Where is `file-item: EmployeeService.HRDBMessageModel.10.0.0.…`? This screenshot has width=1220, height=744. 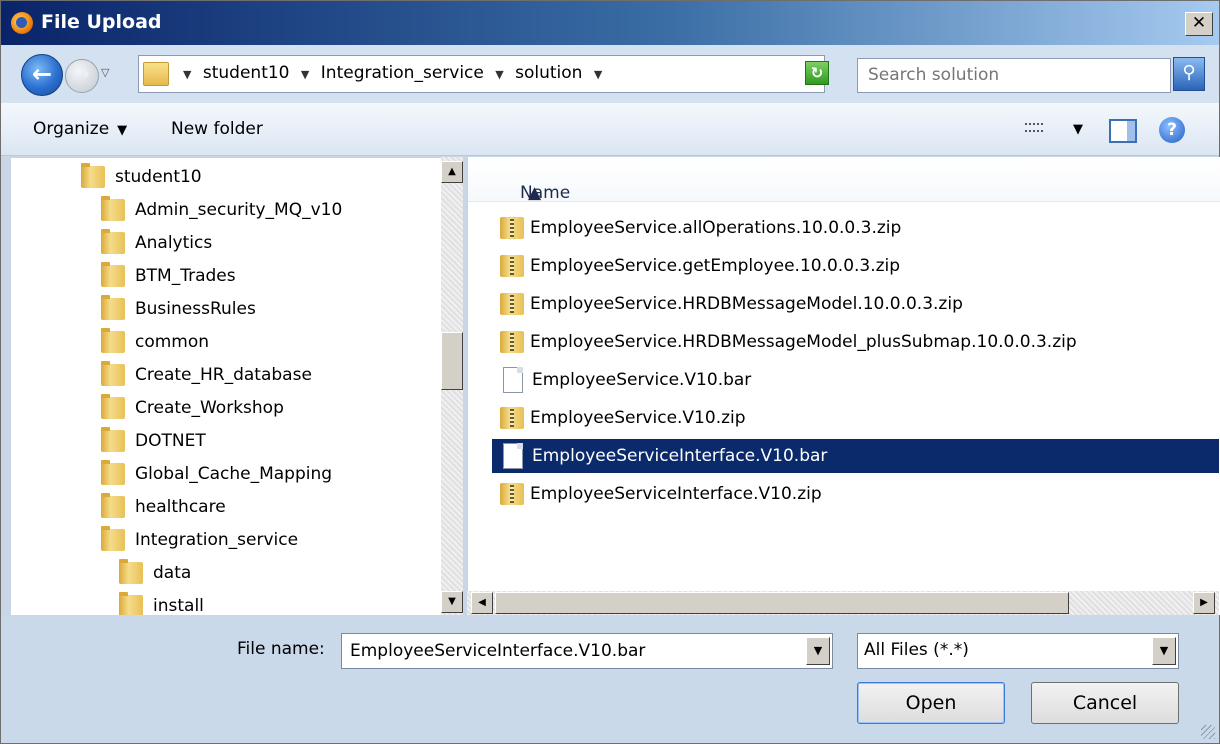 file-item: EmployeeService.HRDBMessageModel.10.0.0.… is located at coordinates (727, 304).